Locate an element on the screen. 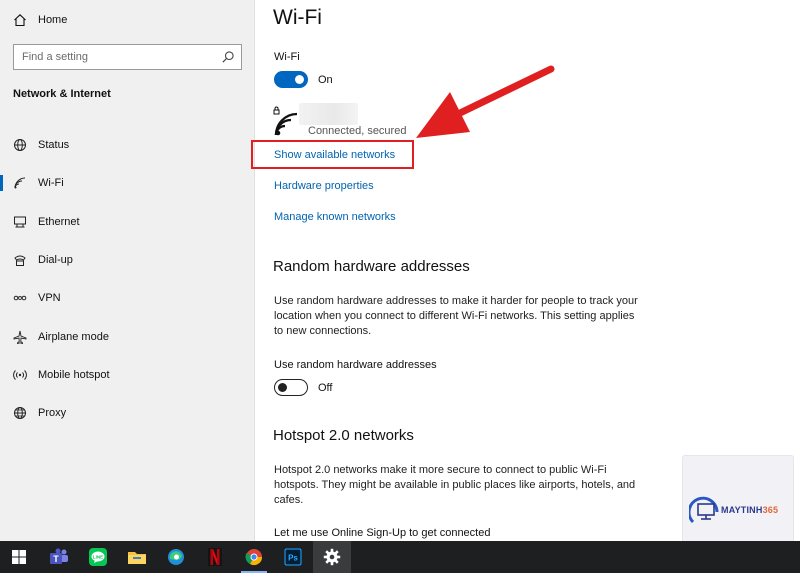 The image size is (800, 573). watermark-brand: MAYTINH365 is located at coordinates (750, 510).